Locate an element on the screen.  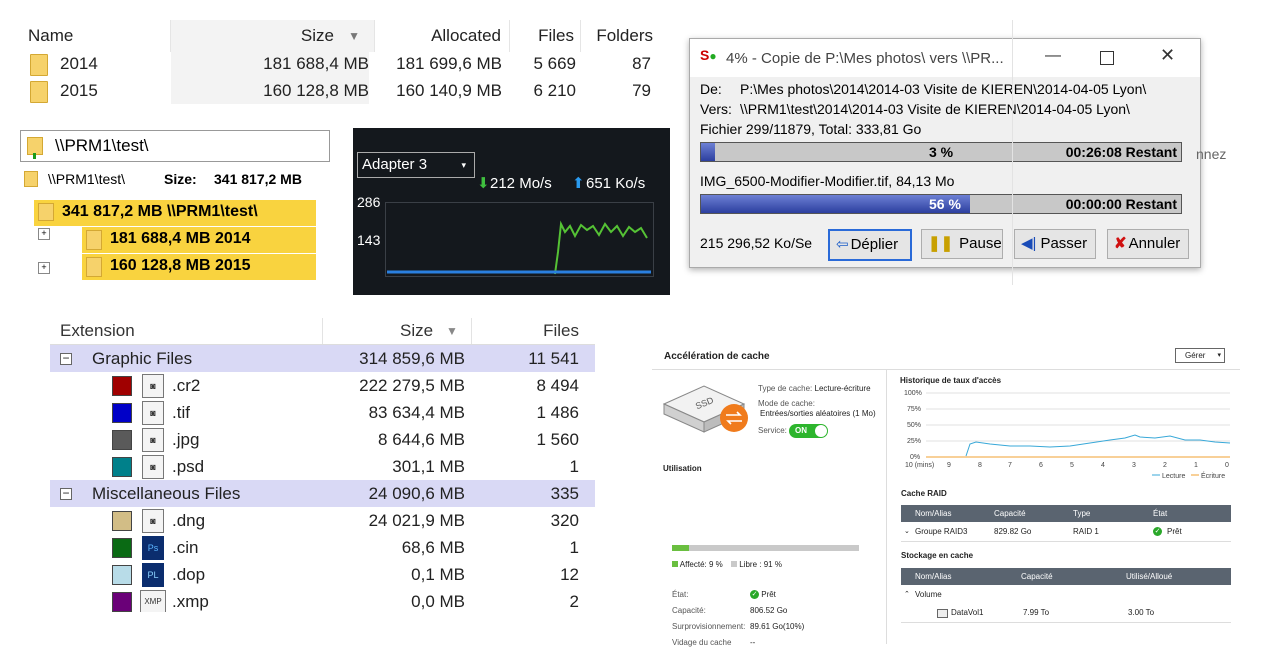
raid-row-type: RAID 1 is located at coordinates (1086, 531).